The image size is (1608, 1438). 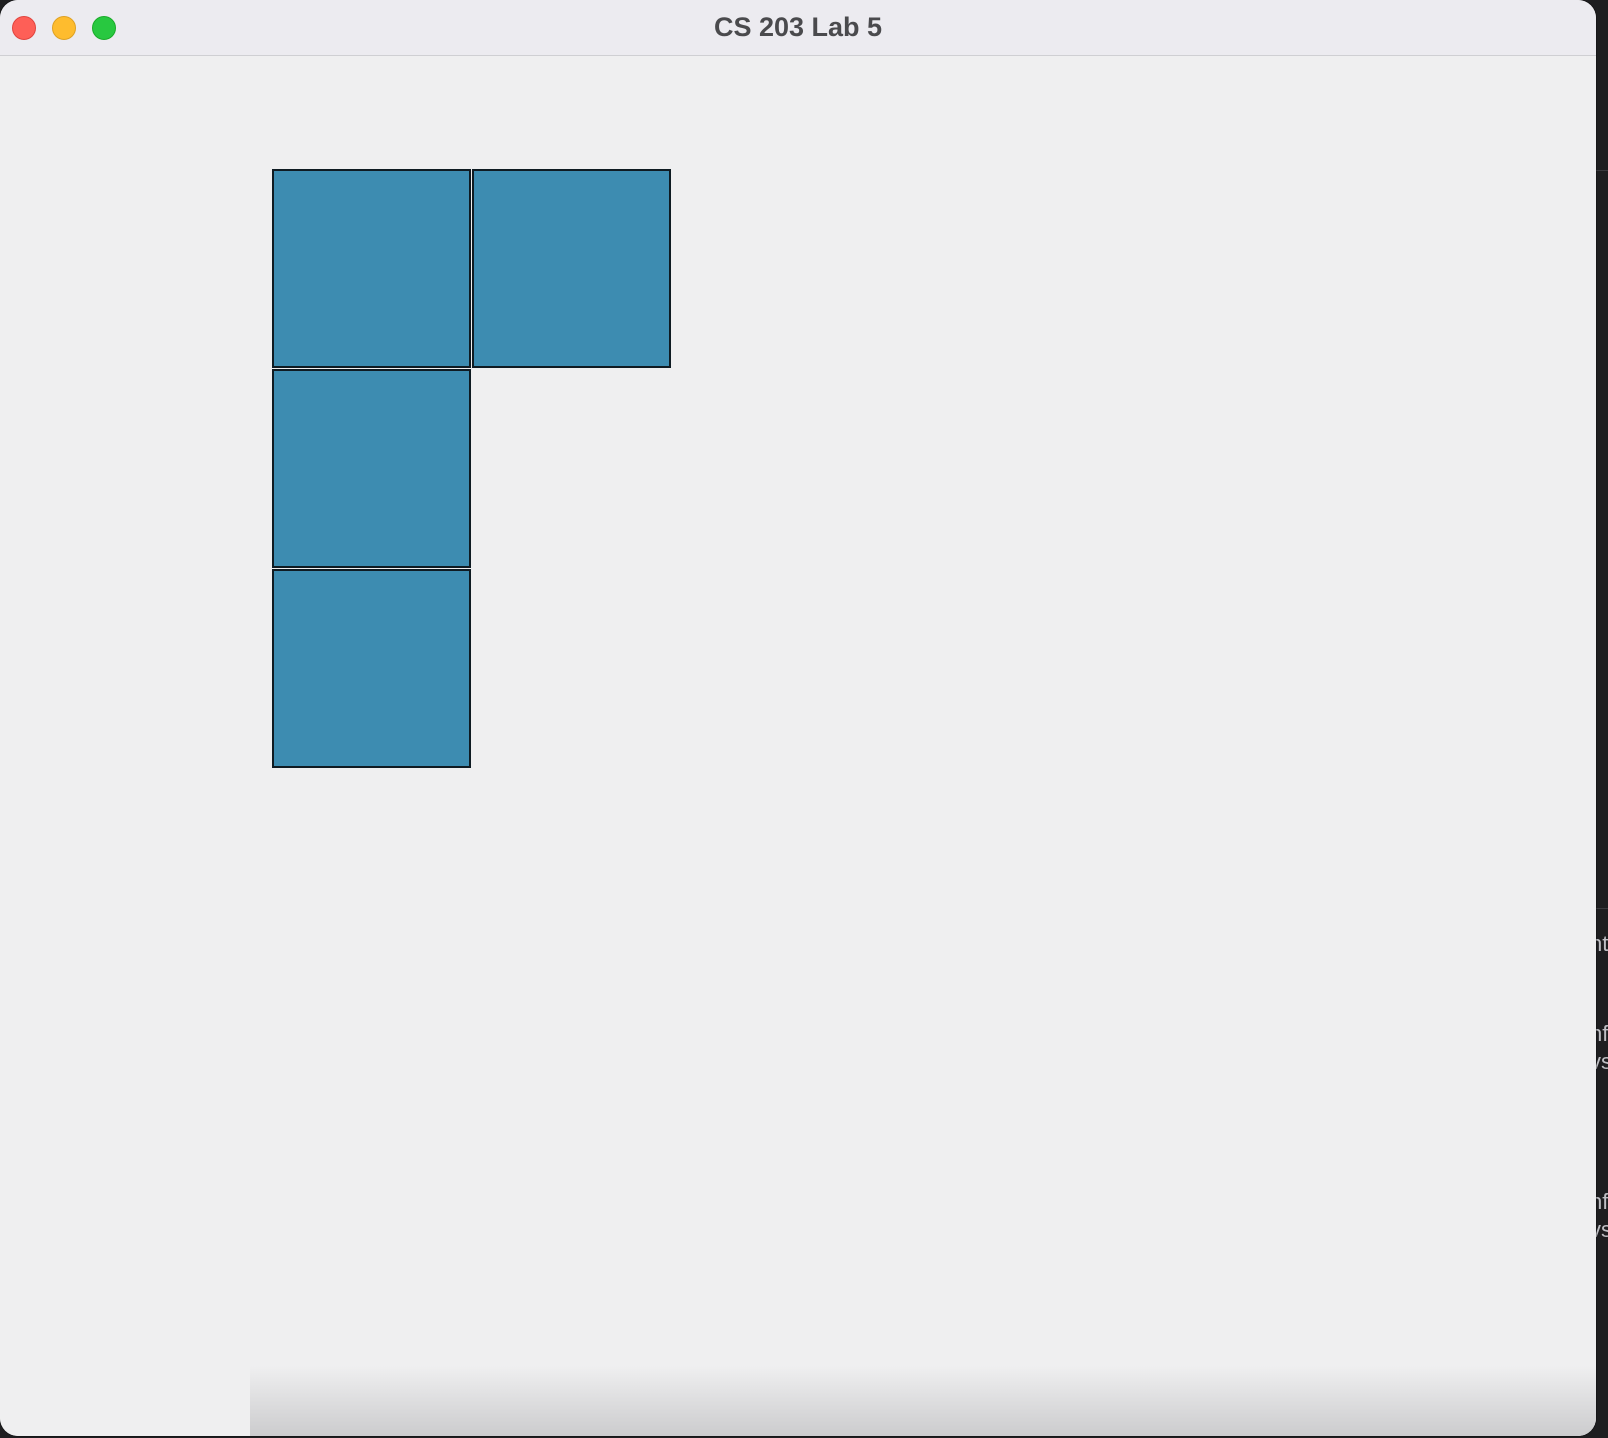 I want to click on window-title: CS 203 Lab 5, so click(x=798, y=27).